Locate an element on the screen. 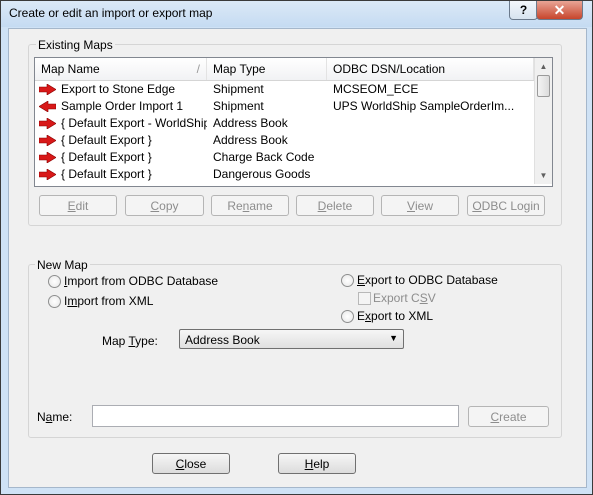 Image resolution: width=593 pixels, height=495 pixels. question-icon: ? is located at coordinates (523, 10).